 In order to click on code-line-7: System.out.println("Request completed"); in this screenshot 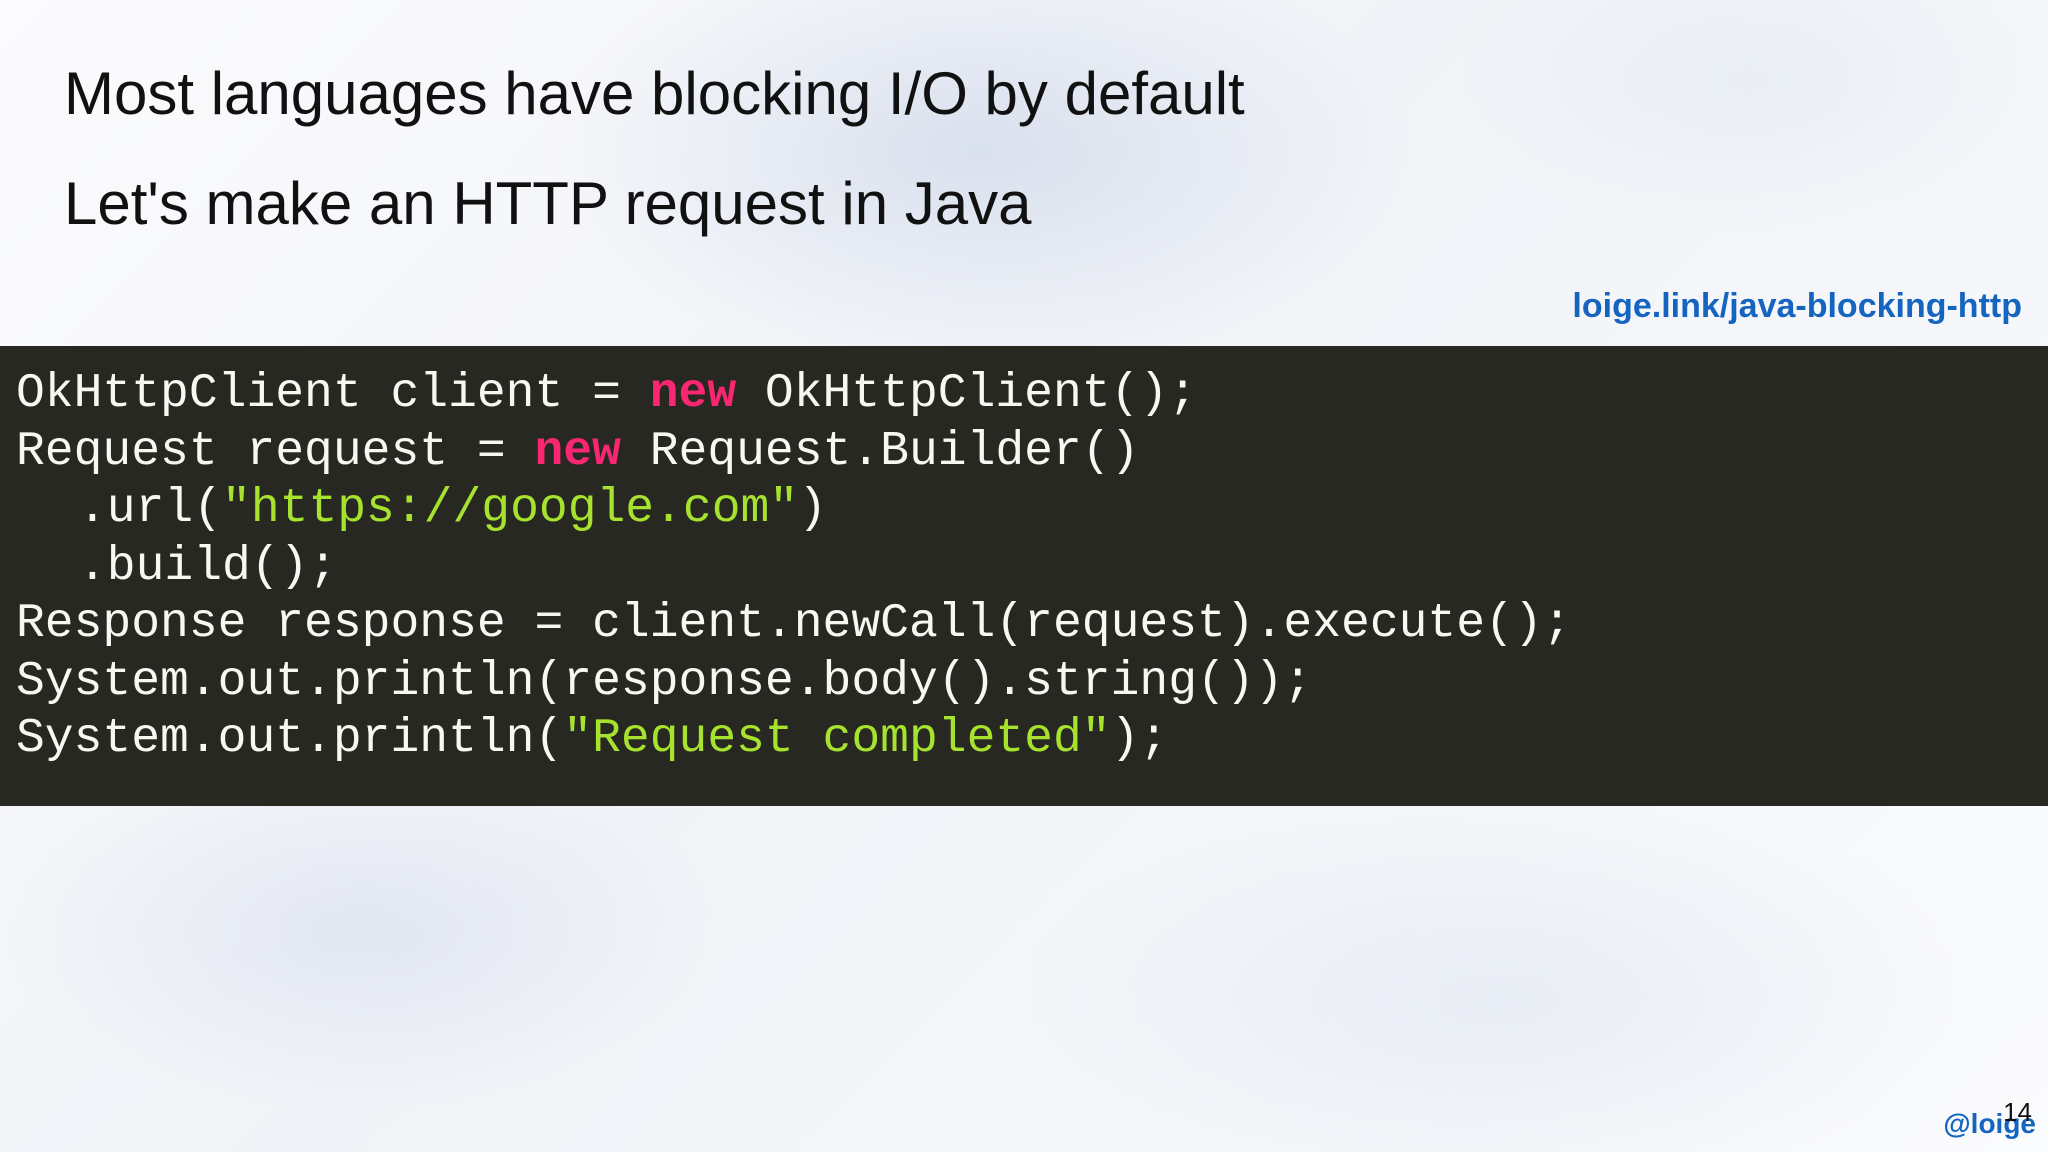, I will do `click(1032, 740)`.